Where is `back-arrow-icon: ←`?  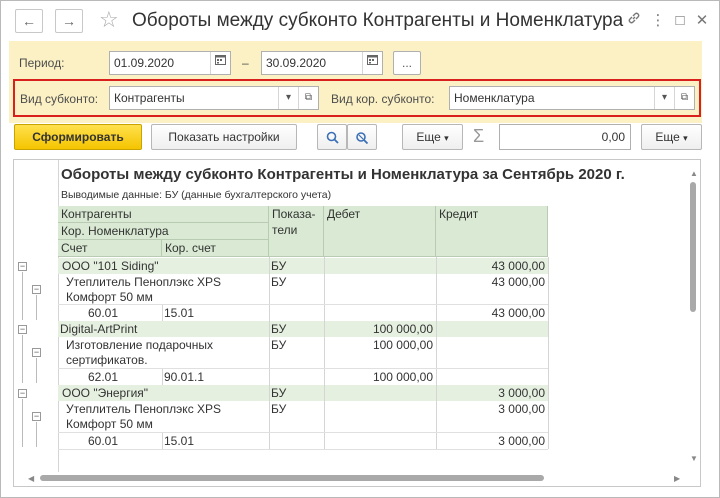 back-arrow-icon: ← is located at coordinates (29, 21).